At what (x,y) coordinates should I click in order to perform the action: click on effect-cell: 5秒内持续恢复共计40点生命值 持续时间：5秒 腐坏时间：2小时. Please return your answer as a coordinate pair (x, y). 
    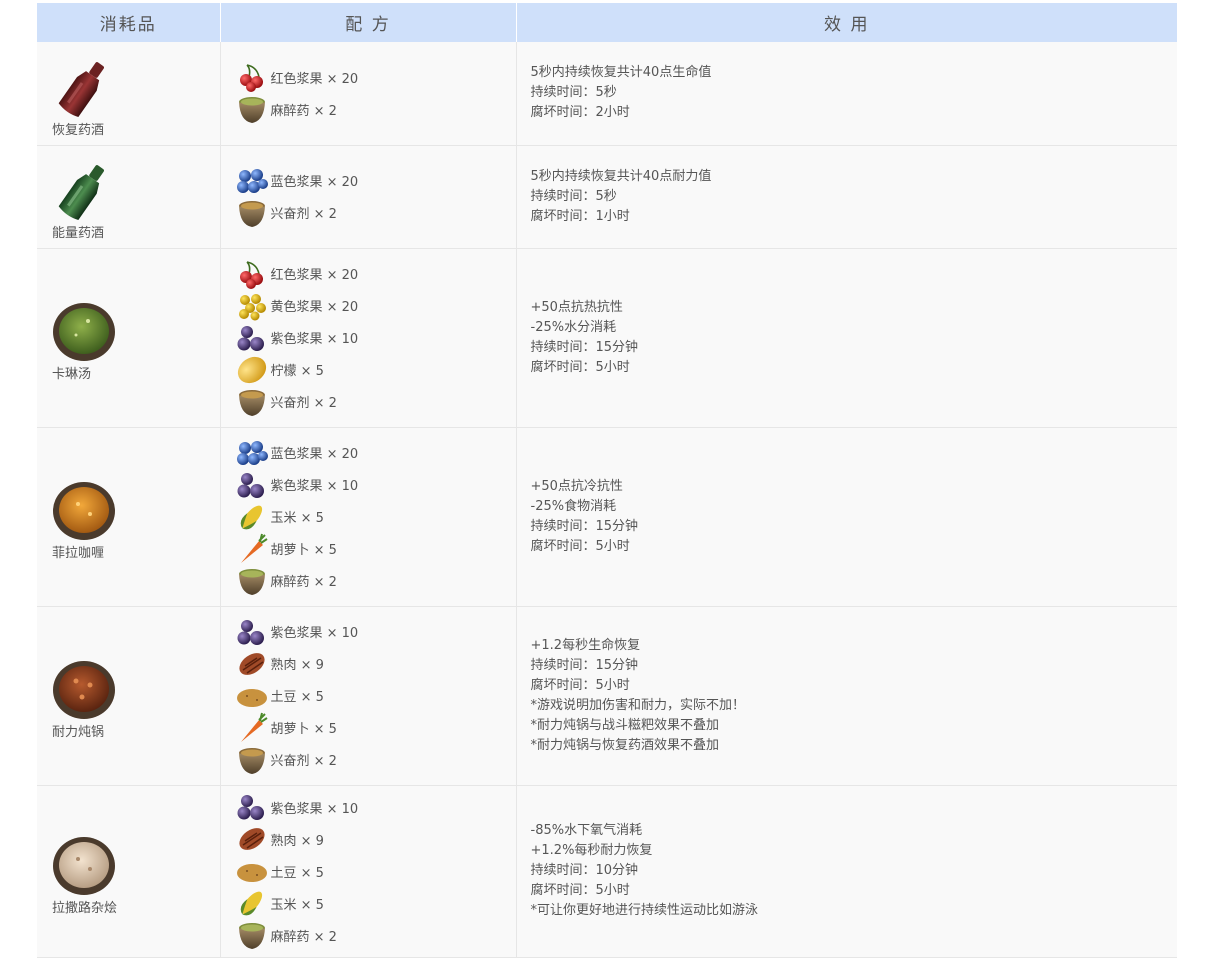
    Looking at the image, I should click on (846, 94).